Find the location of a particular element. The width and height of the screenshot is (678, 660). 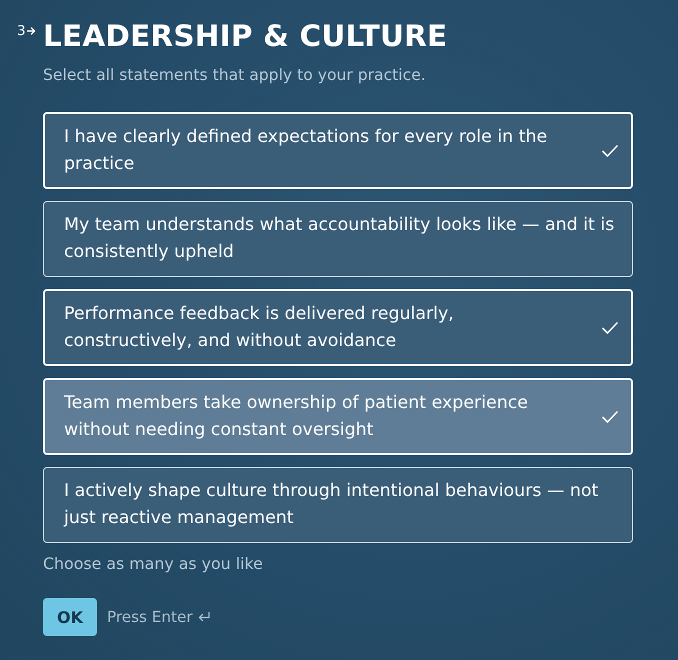

enter-key-icon is located at coordinates (204, 617).